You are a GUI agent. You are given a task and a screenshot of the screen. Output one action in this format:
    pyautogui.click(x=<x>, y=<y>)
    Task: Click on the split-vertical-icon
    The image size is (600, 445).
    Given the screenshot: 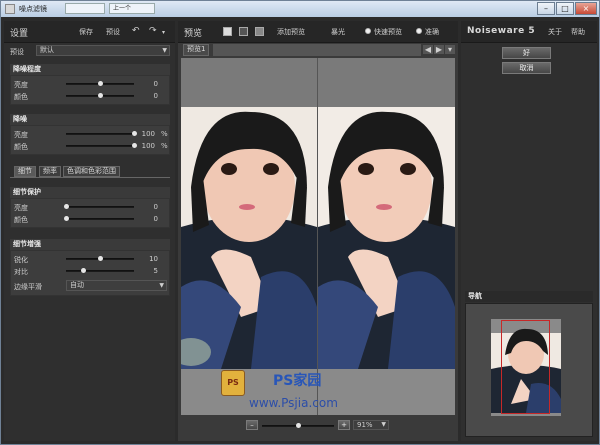 What is the action you would take?
    pyautogui.click(x=259, y=31)
    